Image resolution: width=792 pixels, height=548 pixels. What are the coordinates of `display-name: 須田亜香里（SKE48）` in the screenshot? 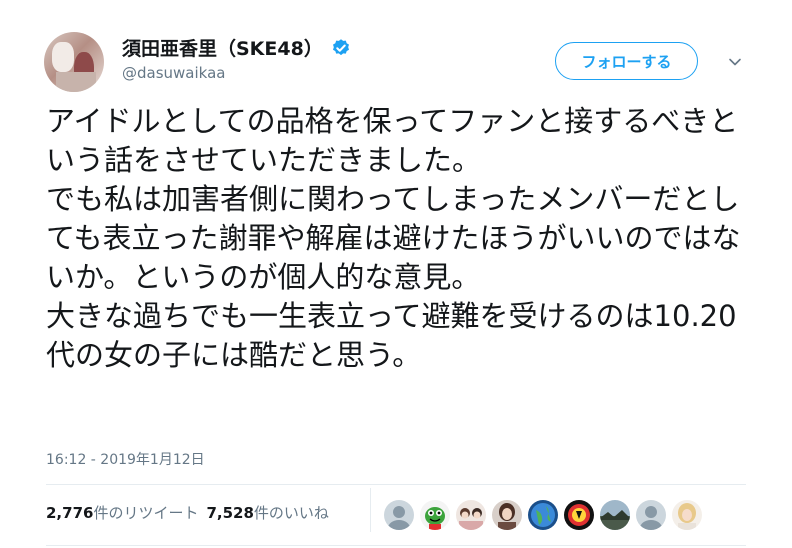 It's located at (222, 47).